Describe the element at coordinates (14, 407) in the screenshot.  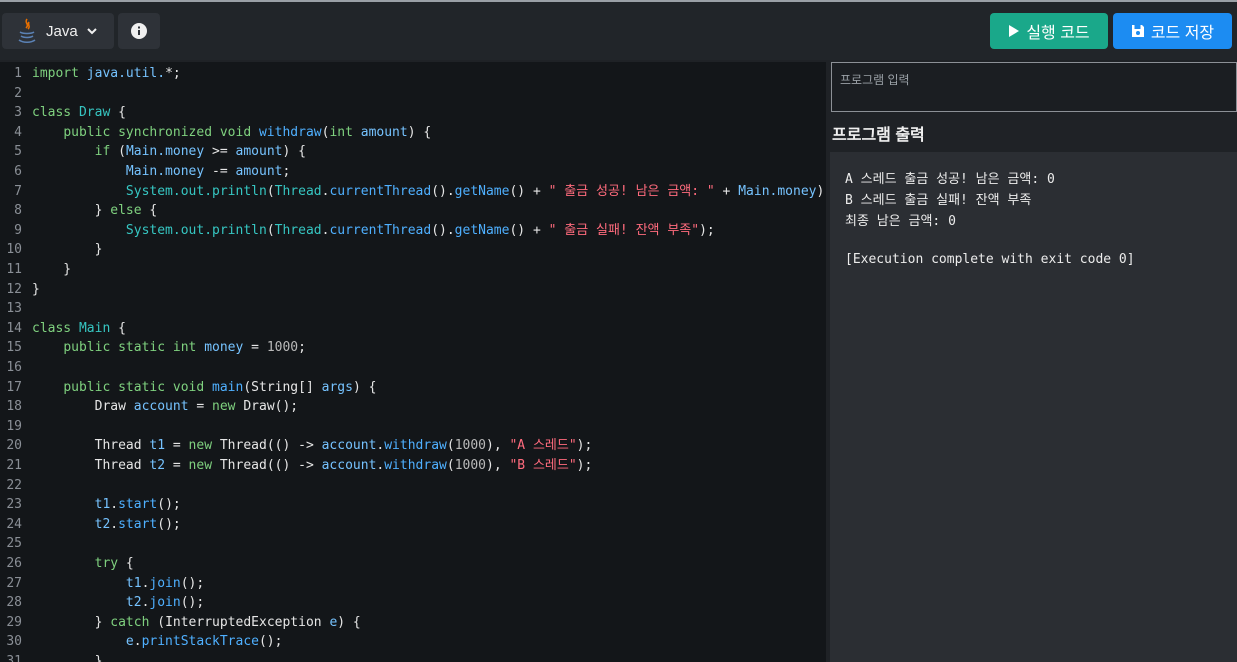
I see `line-number: 18` at that location.